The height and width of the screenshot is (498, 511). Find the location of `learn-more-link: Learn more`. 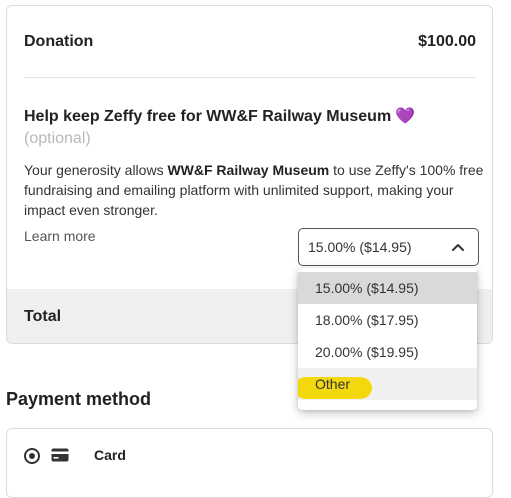

learn-more-link: Learn more is located at coordinates (60, 236).